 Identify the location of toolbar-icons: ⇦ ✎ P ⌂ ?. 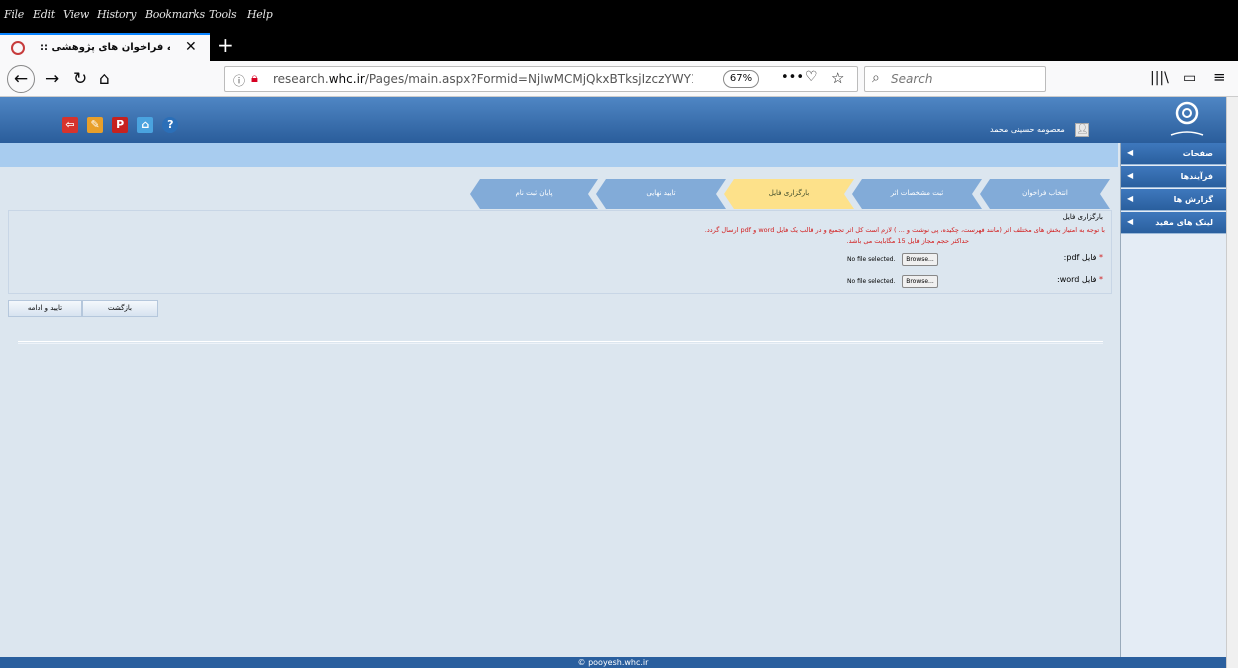
(122, 123).